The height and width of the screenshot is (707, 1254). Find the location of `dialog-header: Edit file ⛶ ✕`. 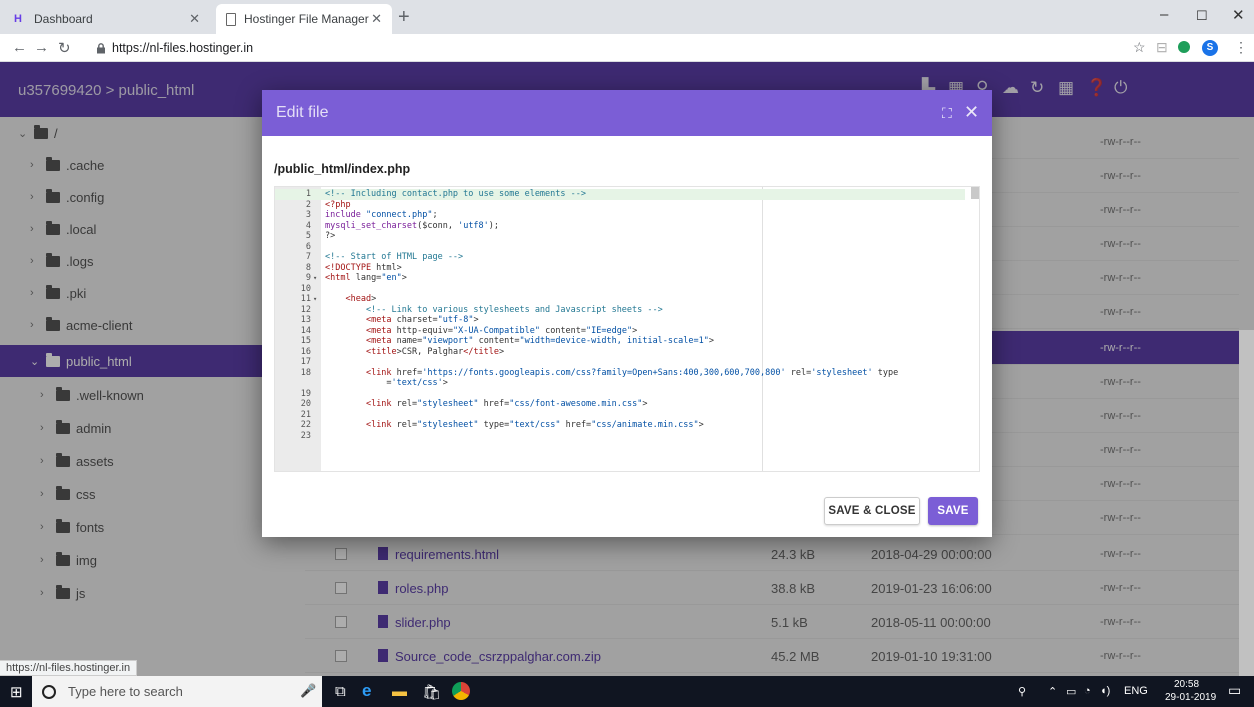

dialog-header: Edit file ⛶ ✕ is located at coordinates (627, 113).